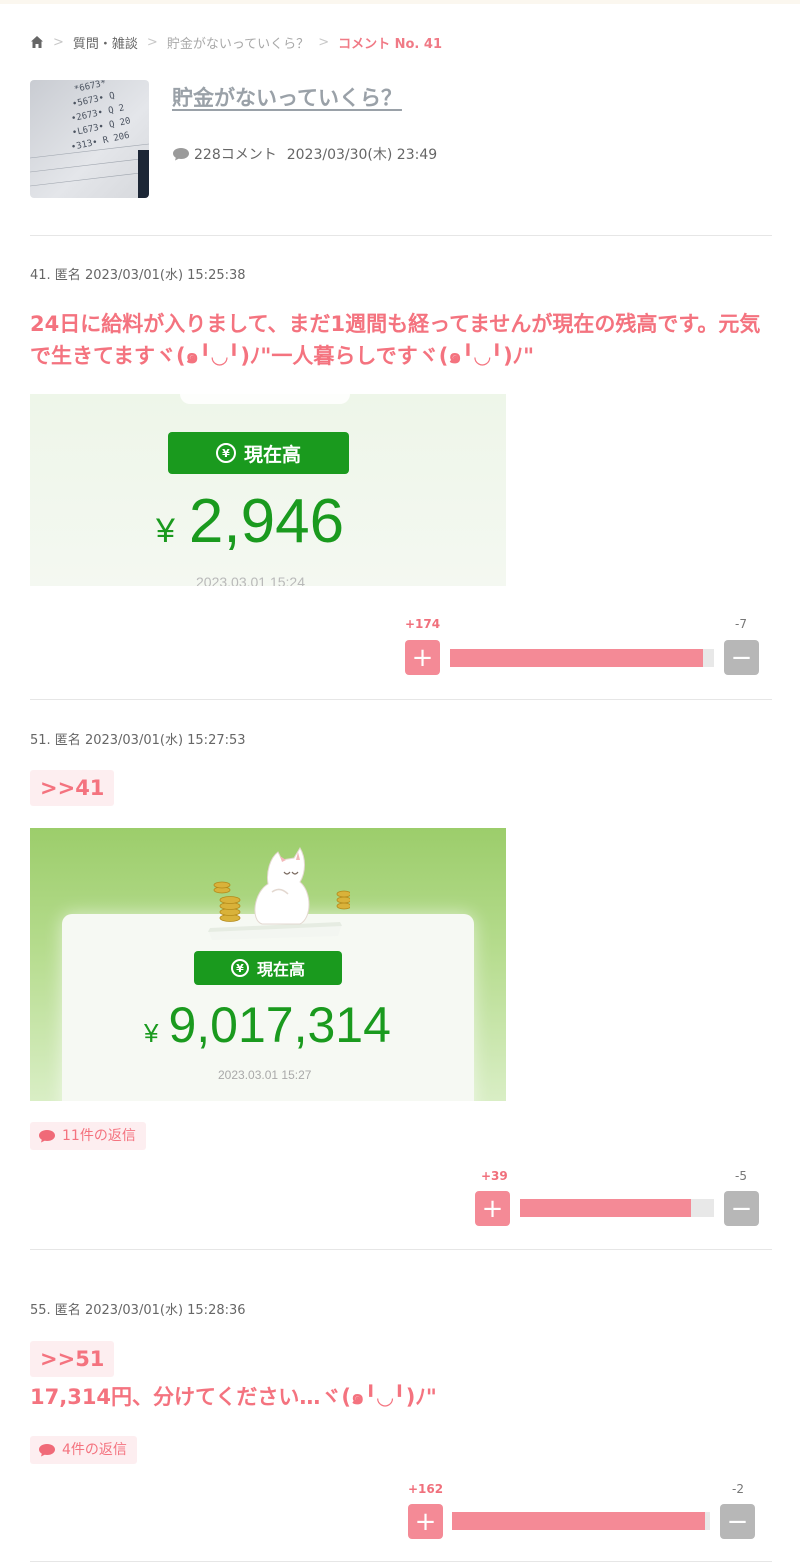 This screenshot has height=1564, width=800. Describe the element at coordinates (72, 788) in the screenshot. I see `anchor-link: >>41` at that location.